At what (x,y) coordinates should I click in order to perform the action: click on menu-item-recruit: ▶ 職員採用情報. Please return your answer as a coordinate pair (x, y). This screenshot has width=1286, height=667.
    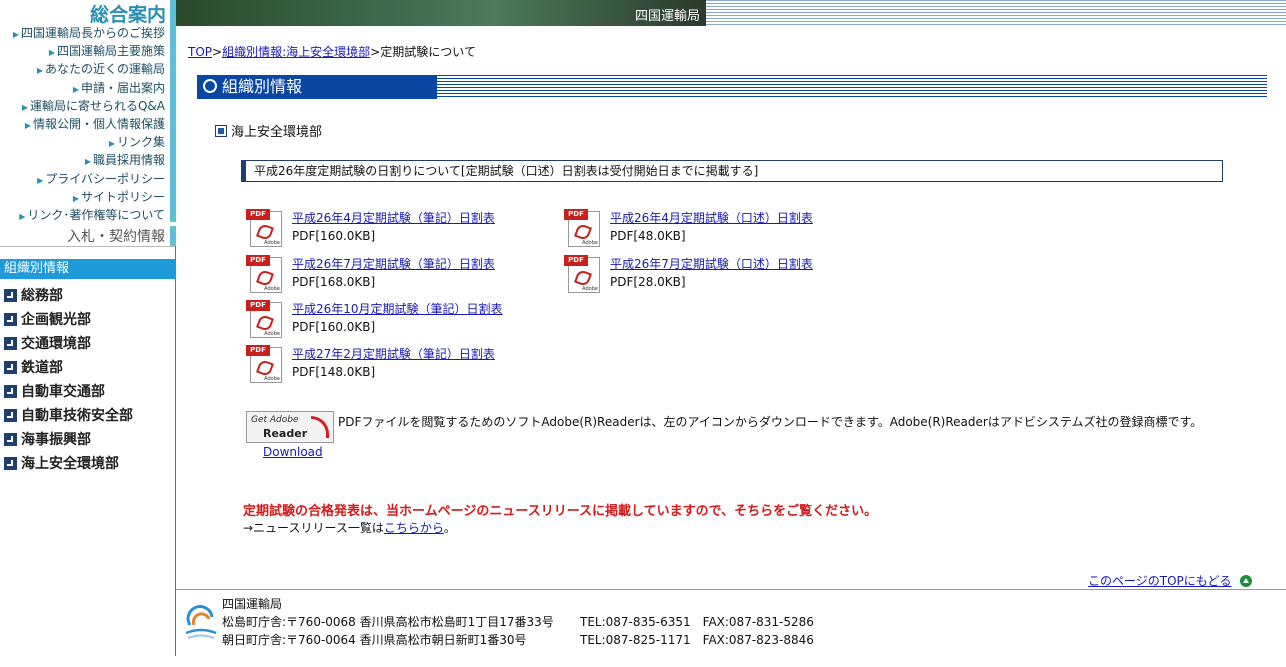
    Looking at the image, I should click on (88, 160).